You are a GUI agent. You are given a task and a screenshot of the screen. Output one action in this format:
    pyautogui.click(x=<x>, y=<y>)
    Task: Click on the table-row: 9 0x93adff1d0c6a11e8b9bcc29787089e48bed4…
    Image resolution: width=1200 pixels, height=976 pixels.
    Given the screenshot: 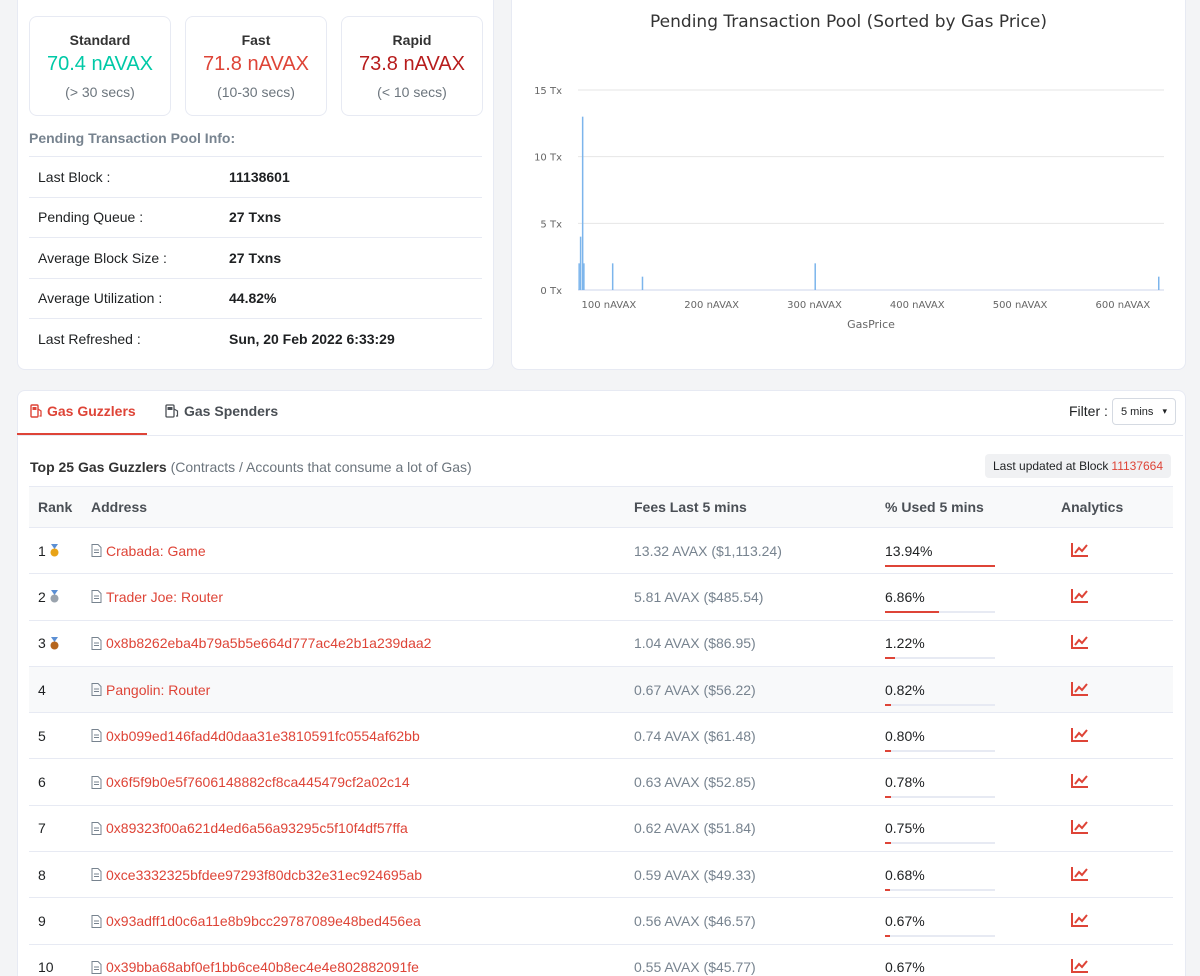 What is the action you would take?
    pyautogui.click(x=601, y=921)
    